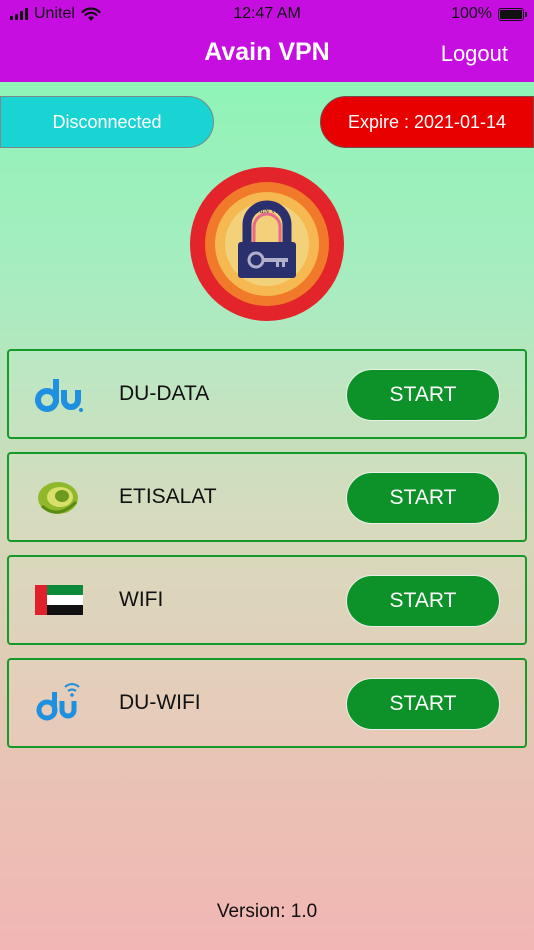  I want to click on padlock-key-icon: AVAIN VPN, so click(267, 244).